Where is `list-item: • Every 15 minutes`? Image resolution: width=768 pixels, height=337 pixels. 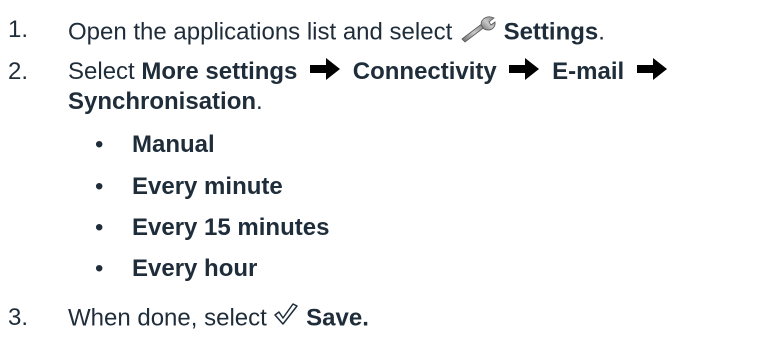
list-item: • Every 15 minutes is located at coordinates (212, 227).